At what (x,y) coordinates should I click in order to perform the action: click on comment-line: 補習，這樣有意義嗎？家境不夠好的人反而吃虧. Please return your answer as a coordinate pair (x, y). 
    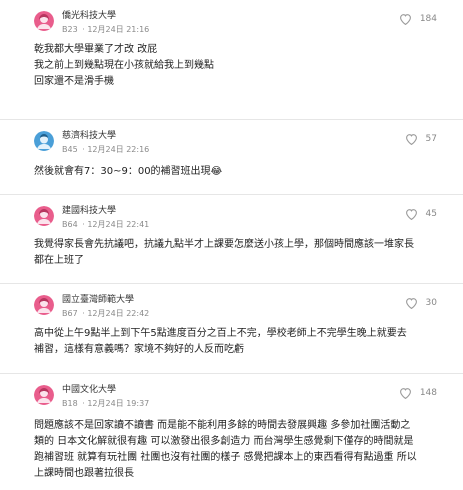
    Looking at the image, I should click on (139, 349).